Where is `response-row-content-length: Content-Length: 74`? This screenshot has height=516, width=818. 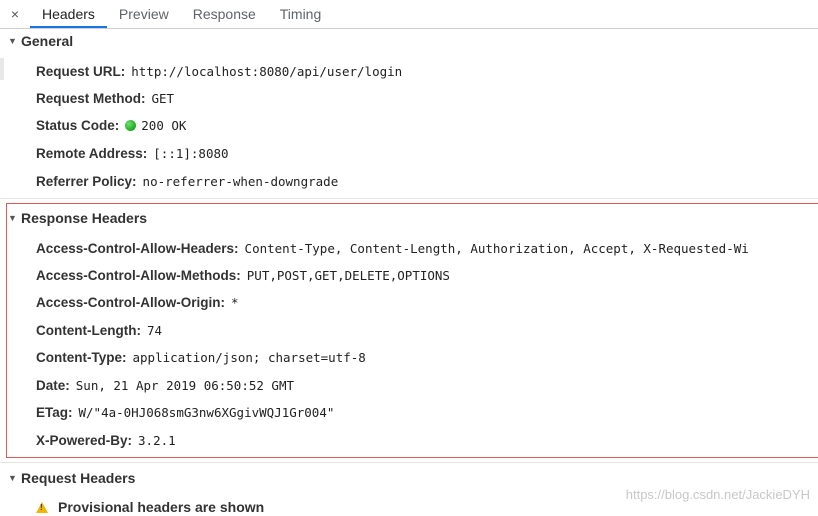 response-row-content-length: Content-Length: 74 is located at coordinates (99, 330).